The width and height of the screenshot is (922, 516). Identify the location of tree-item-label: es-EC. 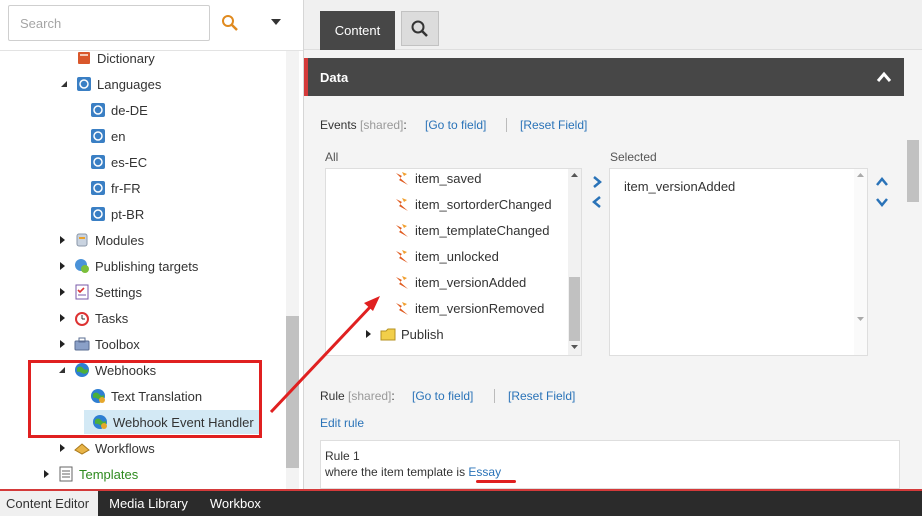
(129, 162).